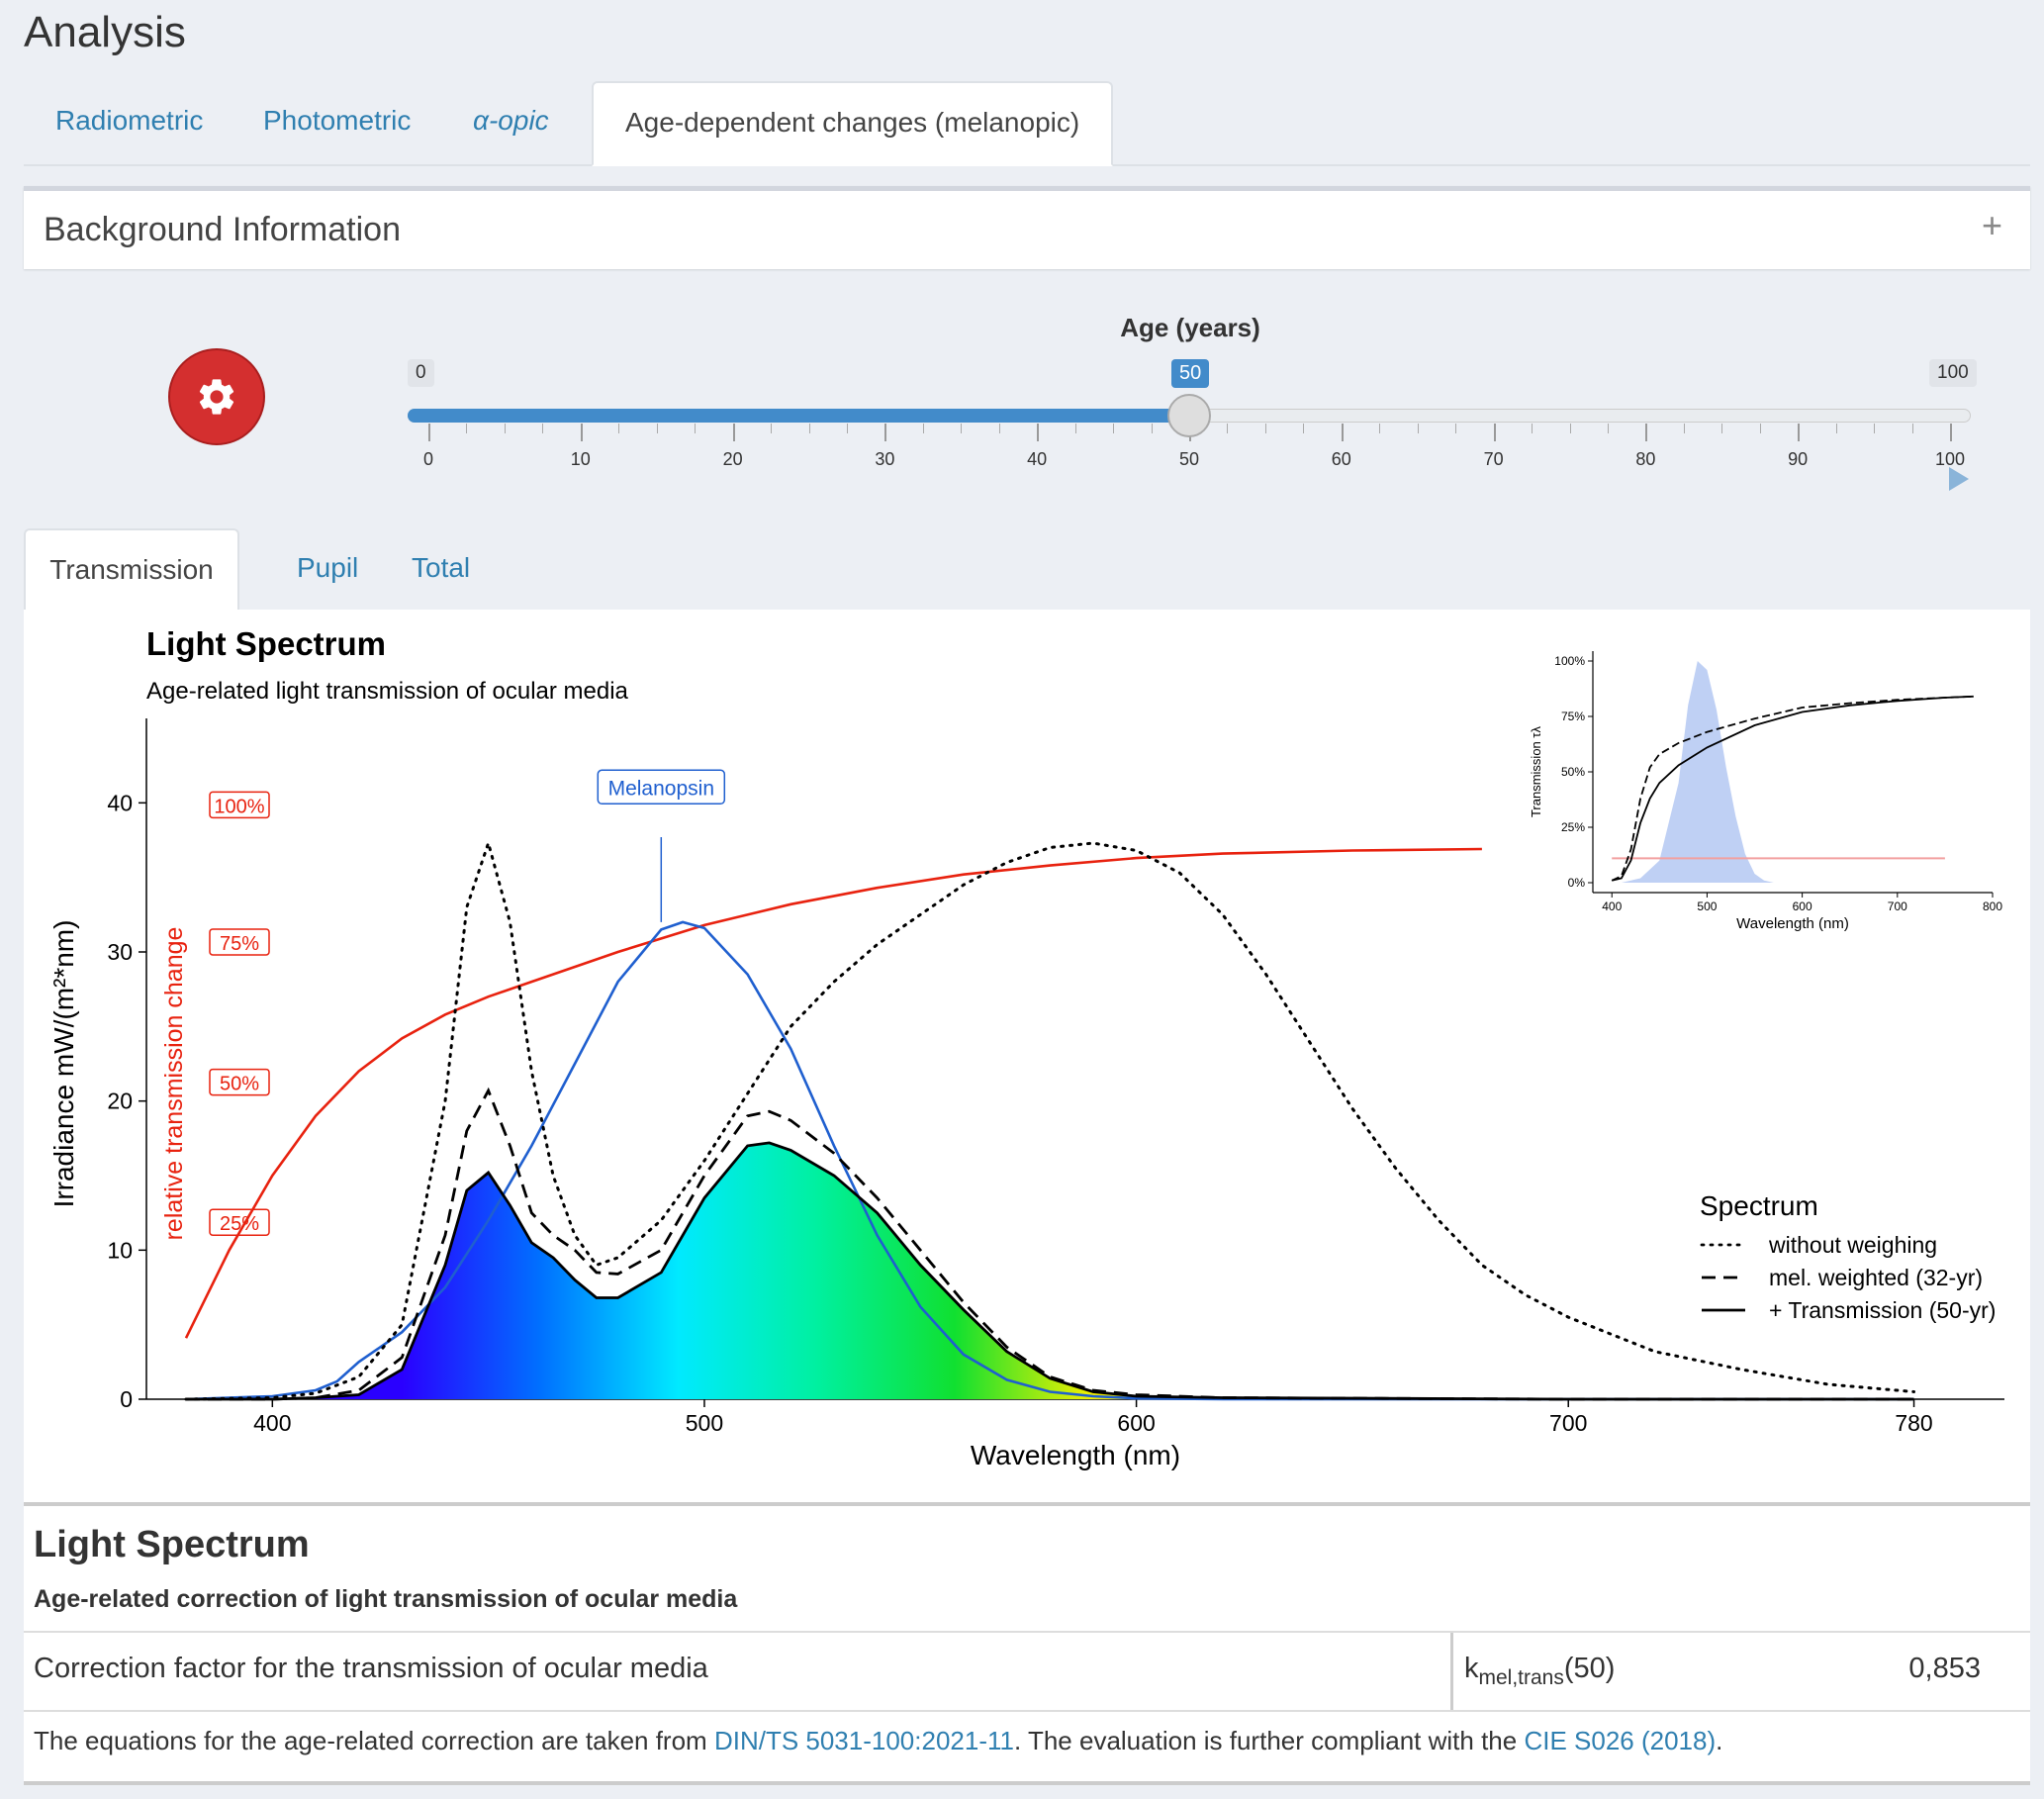  I want to click on x-tick-label: 600, so click(1136, 1423).